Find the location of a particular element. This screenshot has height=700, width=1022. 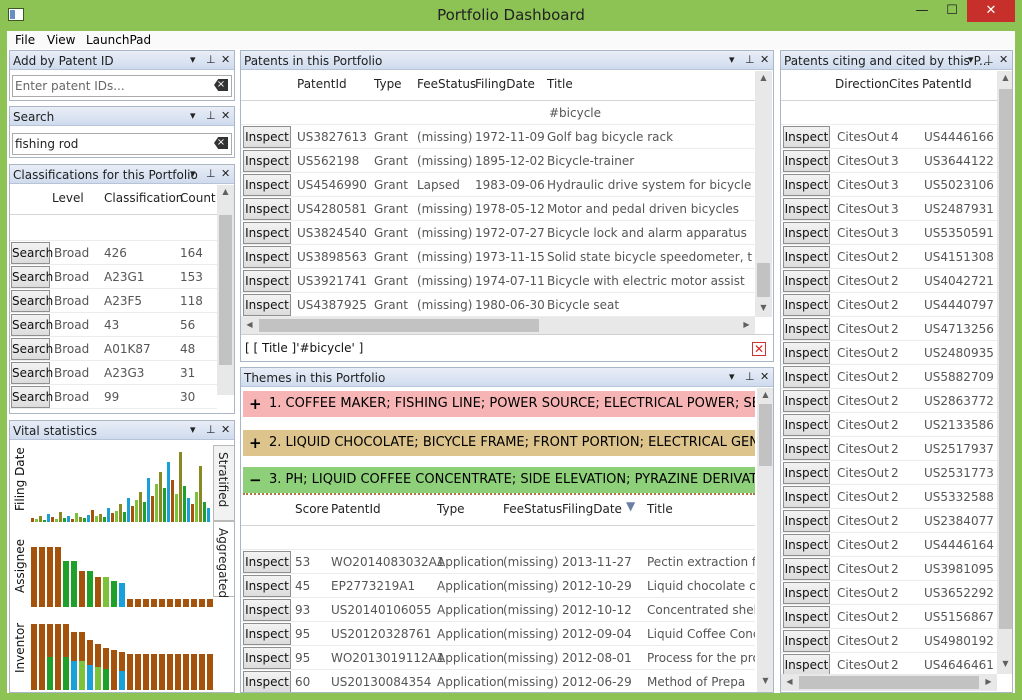

citing-hscrollbar: ◀ ▶ is located at coordinates (889, 682).